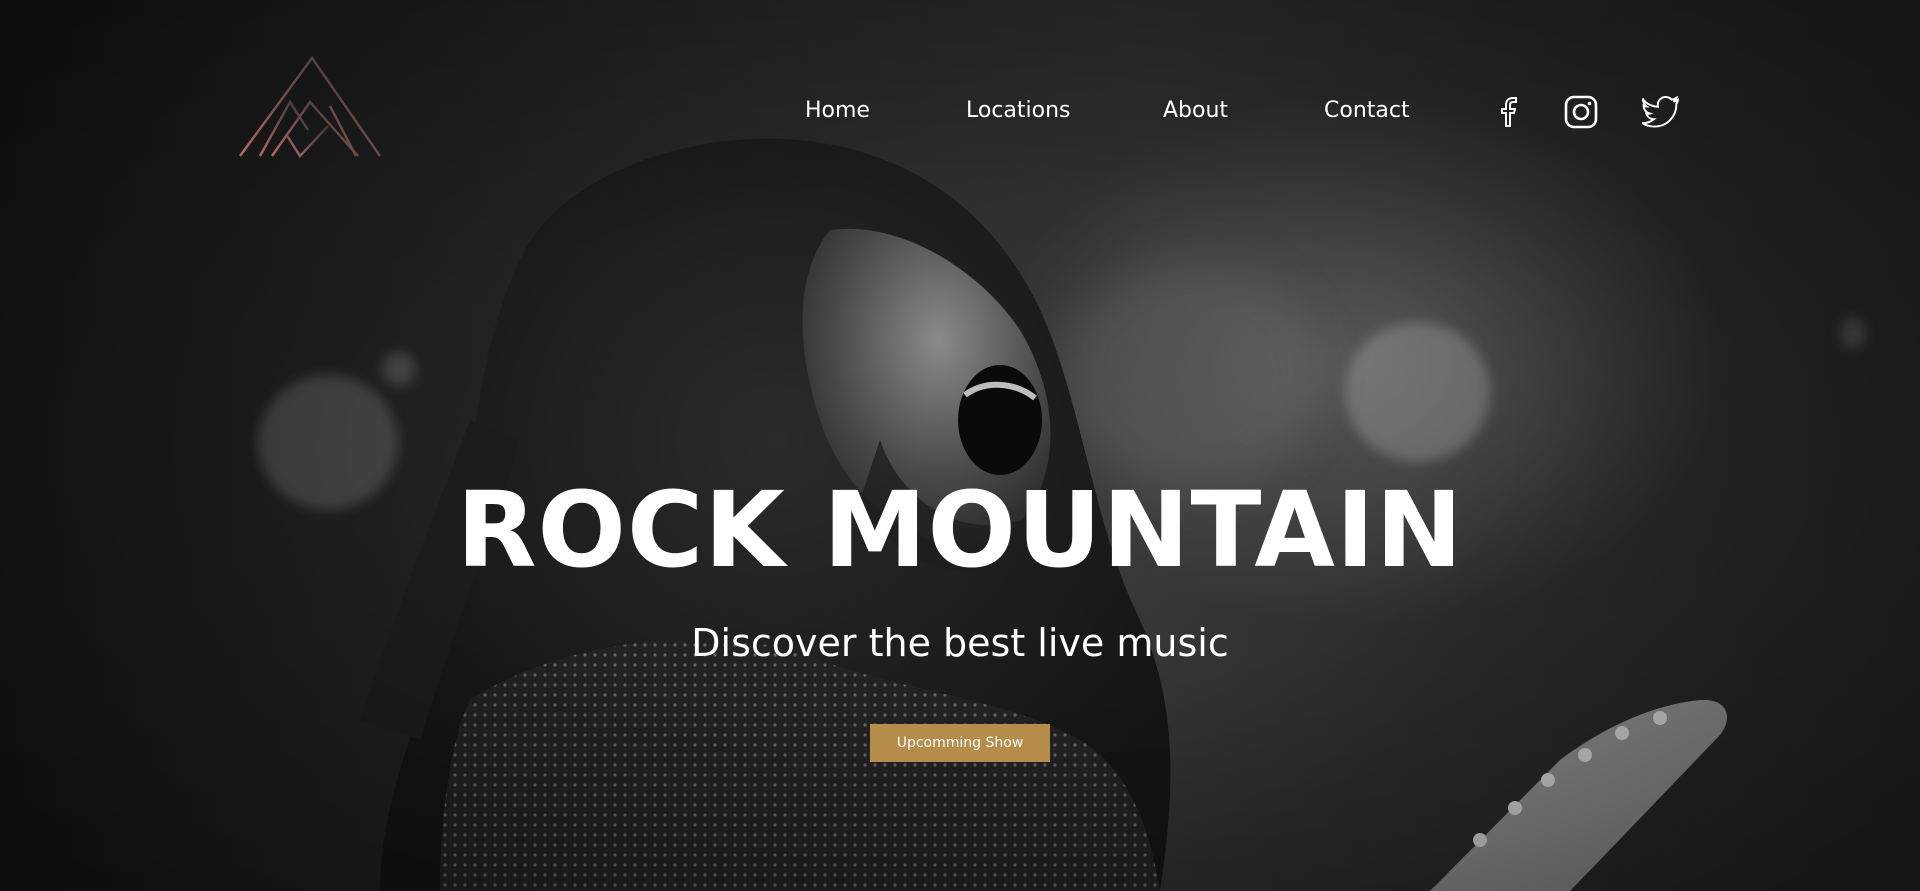 The height and width of the screenshot is (891, 1920). What do you see at coordinates (1195, 110) in the screenshot?
I see `nav-about-link: About` at bounding box center [1195, 110].